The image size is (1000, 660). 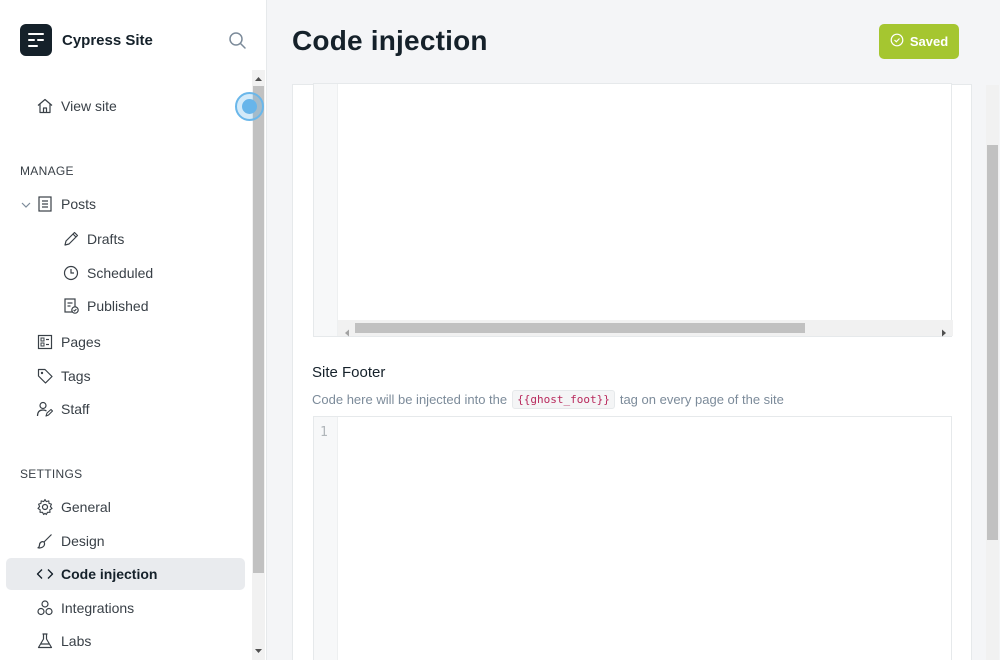 I want to click on saved-button: Saved, so click(x=919, y=41).